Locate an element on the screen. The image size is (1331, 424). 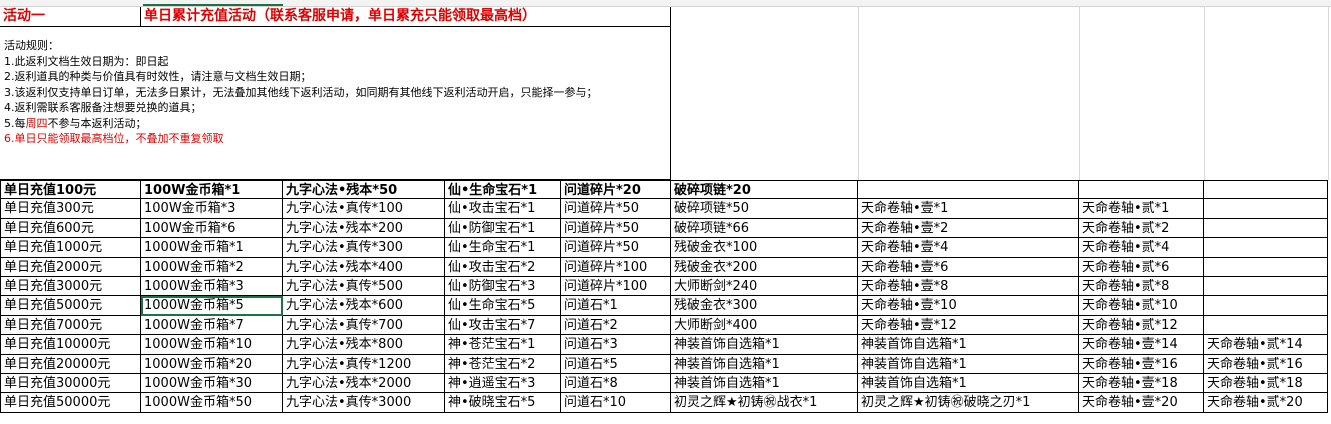
tier-6-equip-cell: 大师断剑*240 is located at coordinates (764, 287).